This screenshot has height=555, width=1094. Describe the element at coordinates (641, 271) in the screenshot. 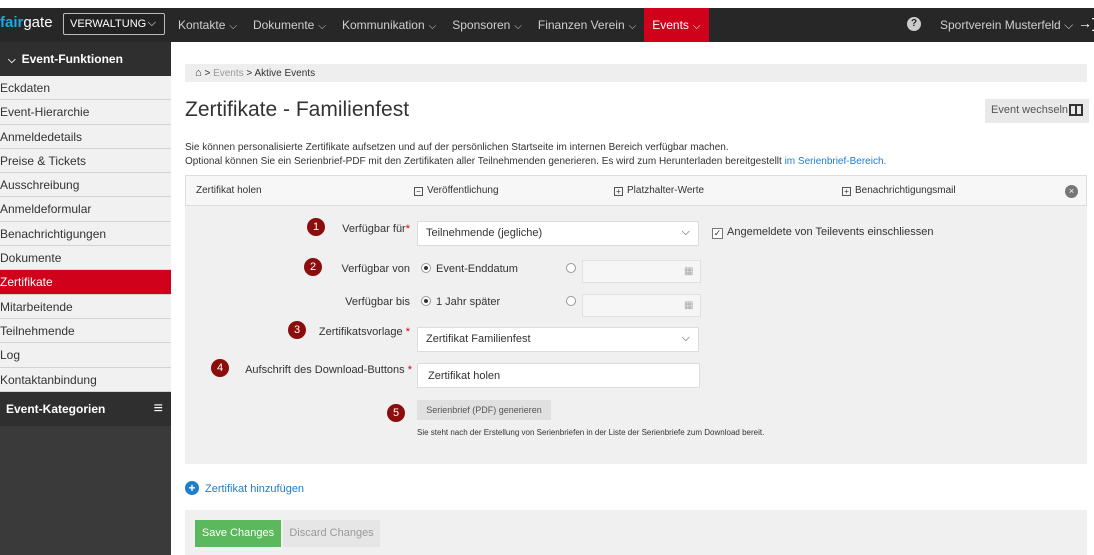

I see `available-from-date-input: ▦` at that location.